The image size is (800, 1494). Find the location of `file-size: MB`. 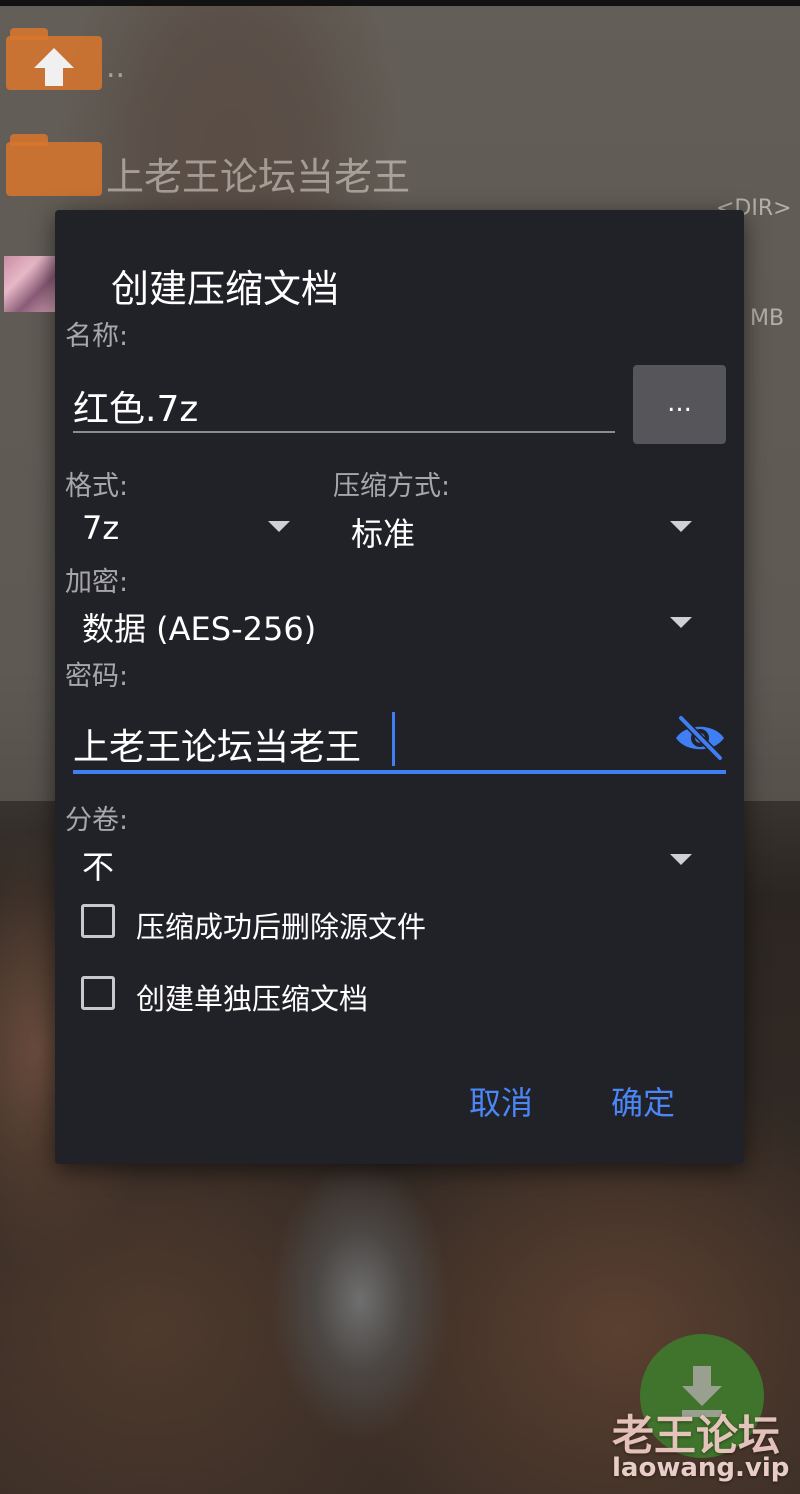

file-size: MB is located at coordinates (767, 318).